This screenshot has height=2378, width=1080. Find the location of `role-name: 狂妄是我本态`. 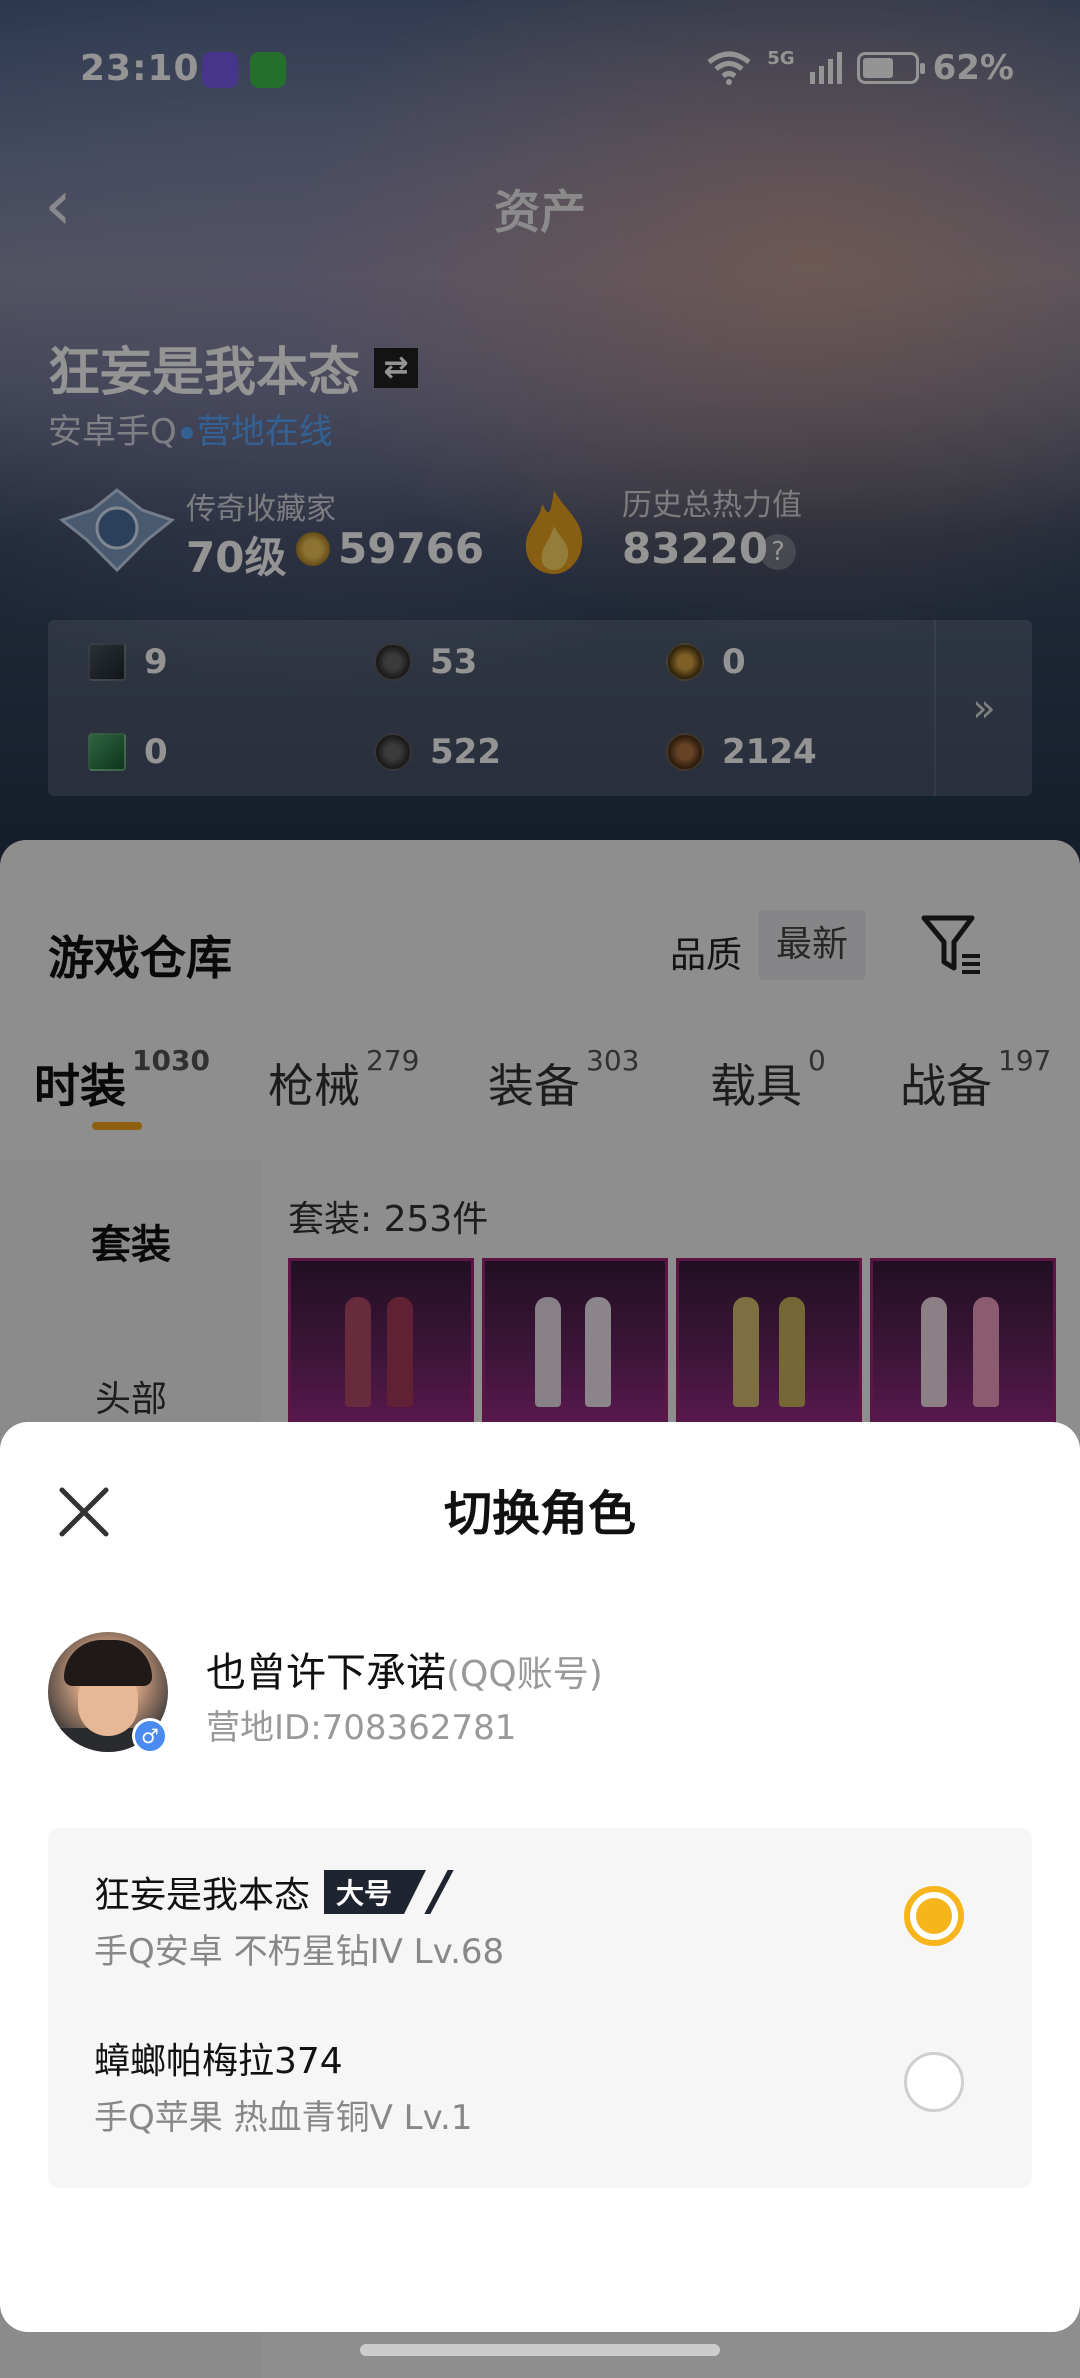

role-name: 狂妄是我本态 is located at coordinates (202, 1895).